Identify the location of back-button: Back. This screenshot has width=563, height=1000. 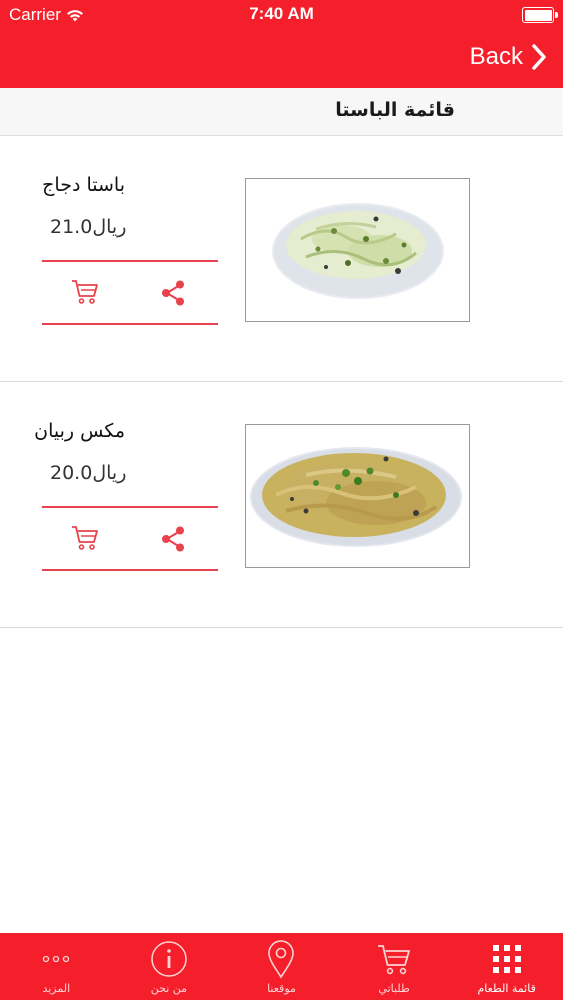
(508, 57).